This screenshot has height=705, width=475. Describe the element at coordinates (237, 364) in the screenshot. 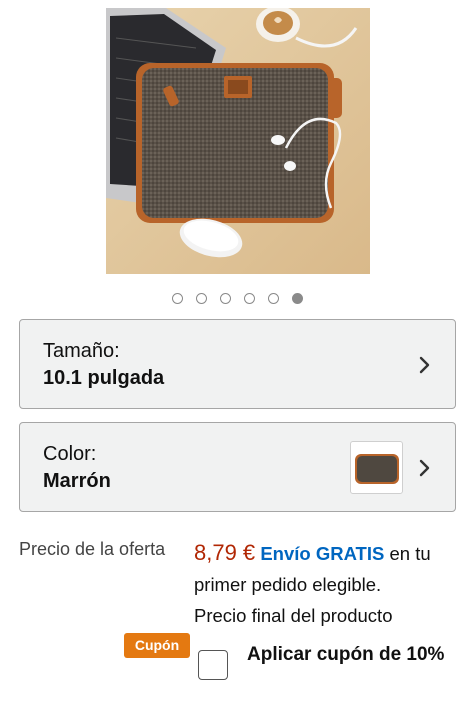

I see `size-selector: Tamaño: 10.1 pulgada` at that location.